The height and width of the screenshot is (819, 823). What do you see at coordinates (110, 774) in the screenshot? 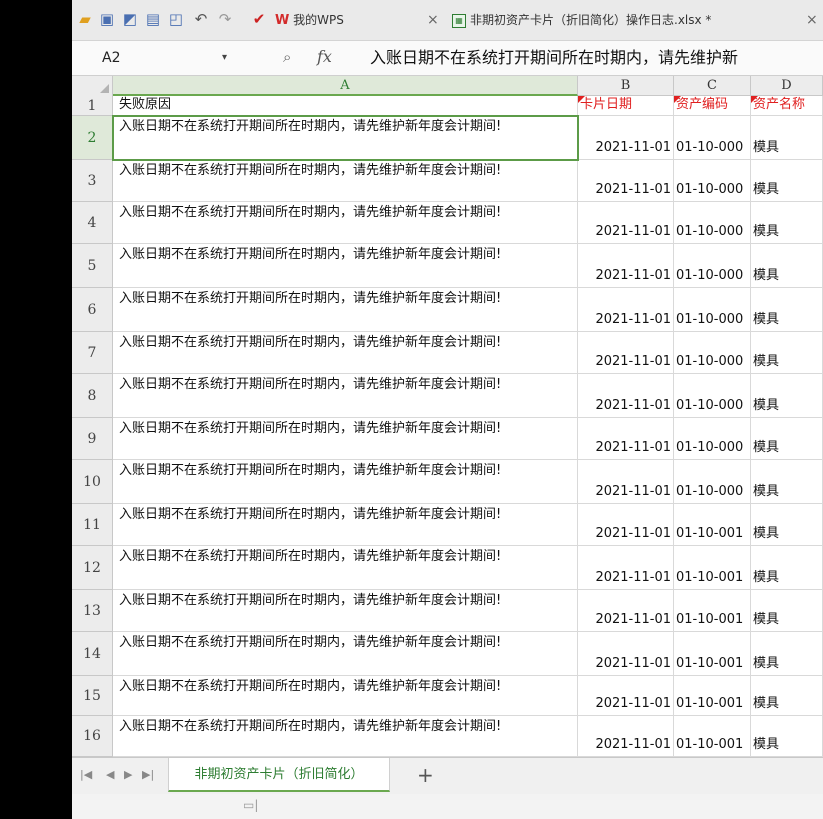
I see `prev-sheet-icon: ◀` at bounding box center [110, 774].